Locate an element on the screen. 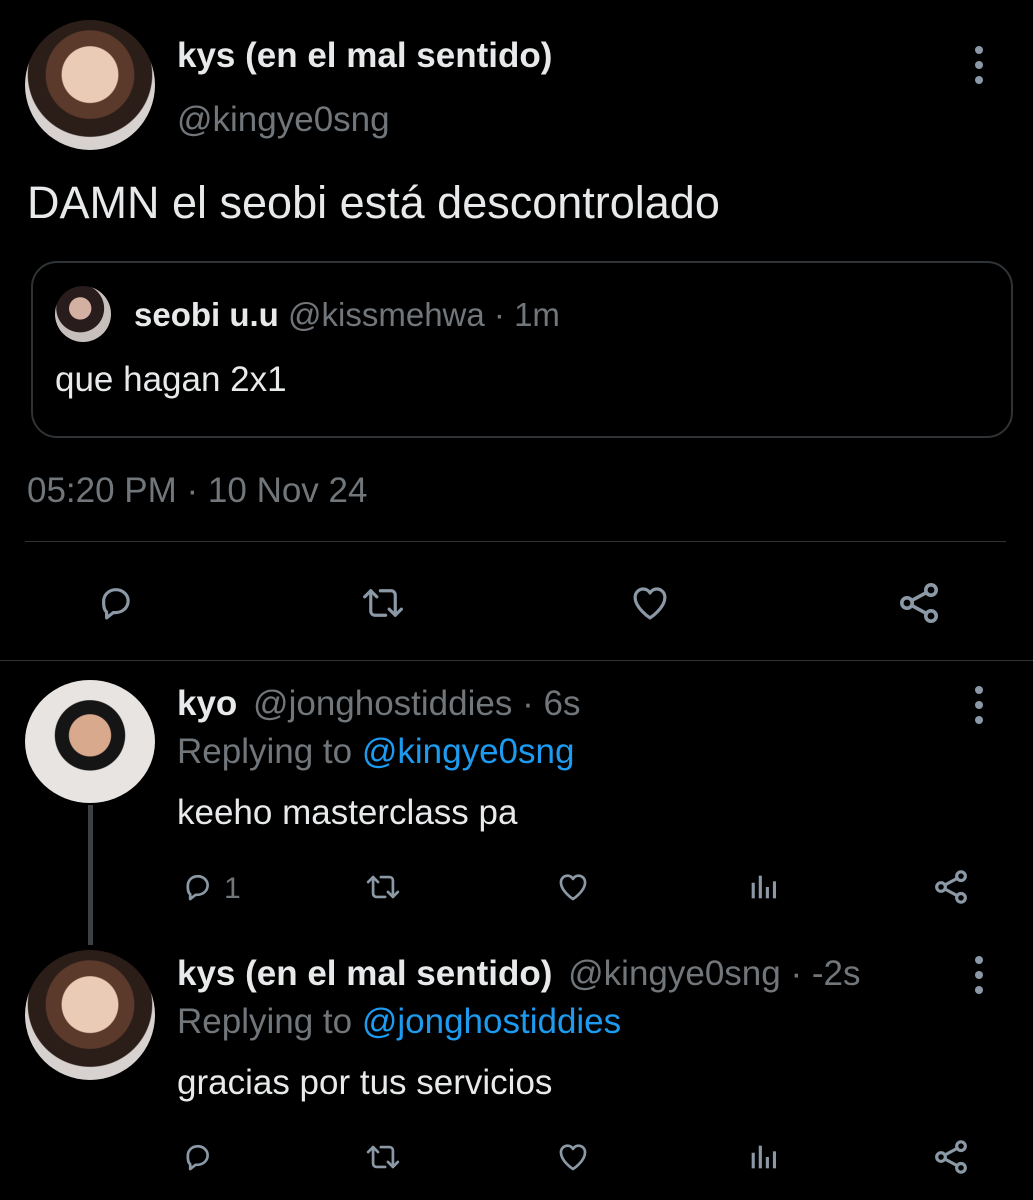 This screenshot has height=1200, width=1033. replying-to: Replying to @kingye0sng is located at coordinates (375, 752).